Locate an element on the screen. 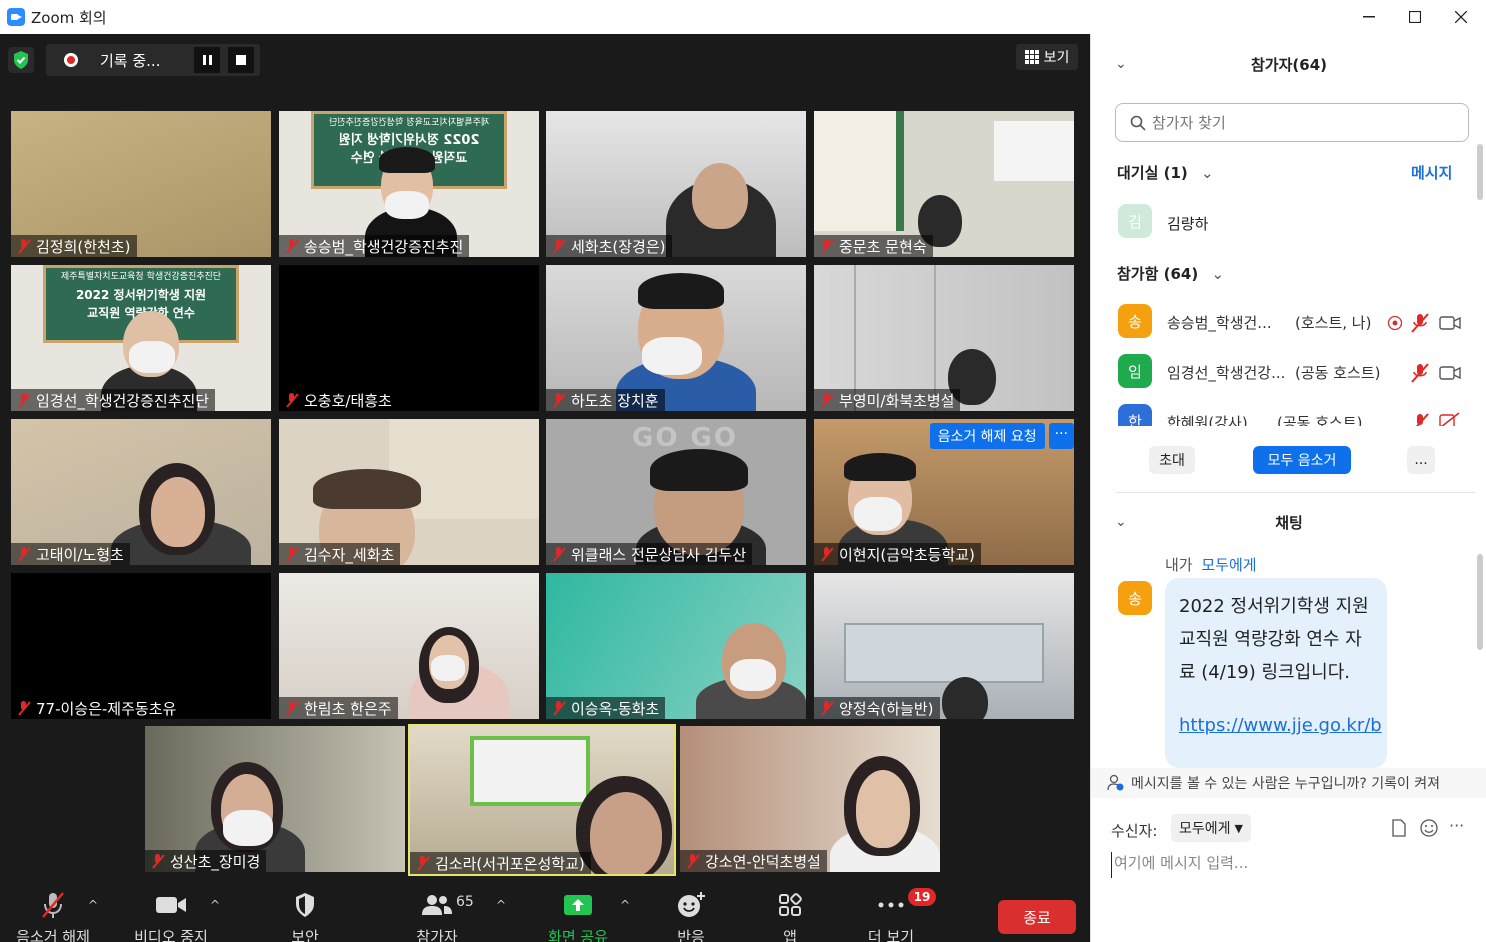  maximize-icon is located at coordinates (1415, 17).